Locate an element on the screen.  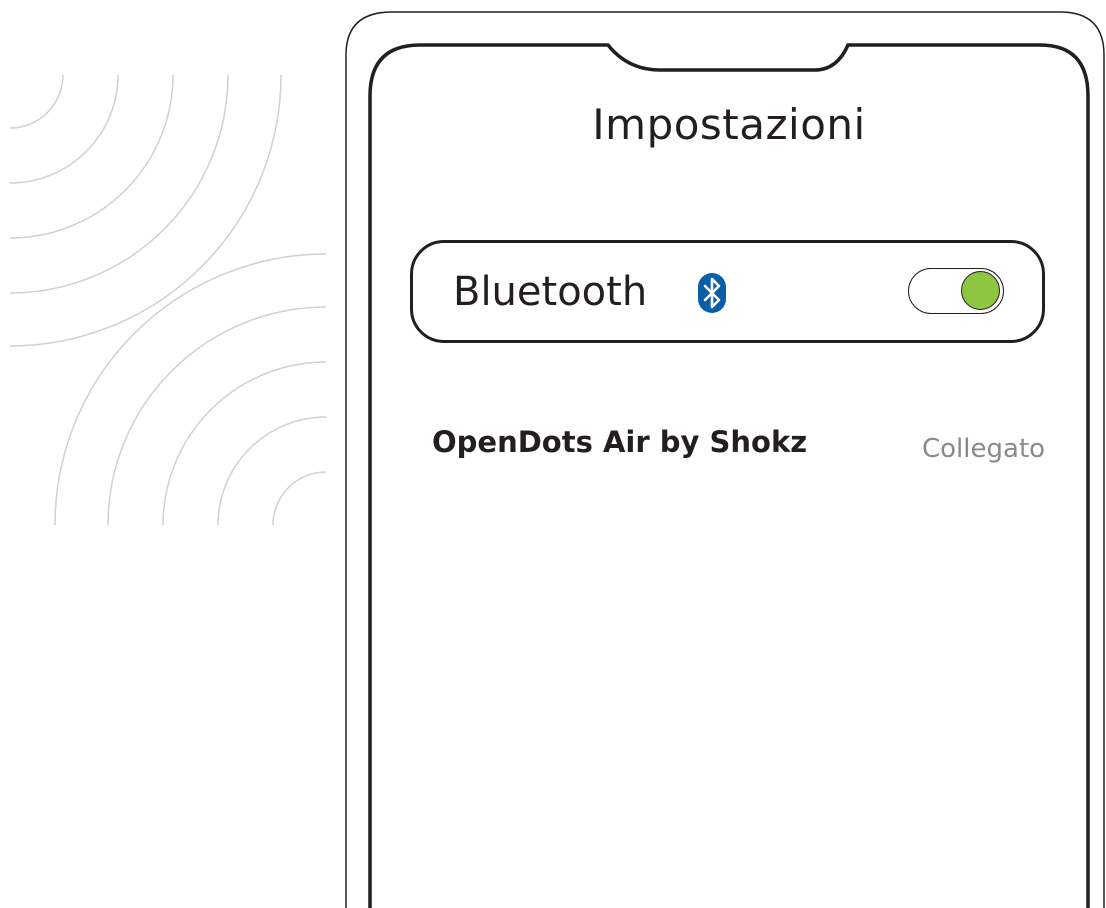
device-status: Collegato is located at coordinates (984, 449).